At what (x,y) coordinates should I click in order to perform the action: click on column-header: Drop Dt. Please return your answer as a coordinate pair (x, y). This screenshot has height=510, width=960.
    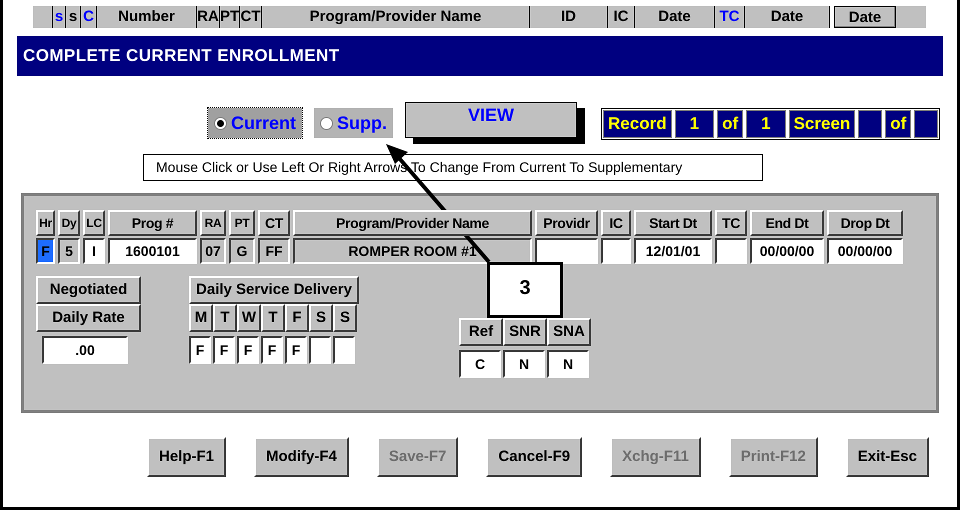
    Looking at the image, I should click on (865, 223).